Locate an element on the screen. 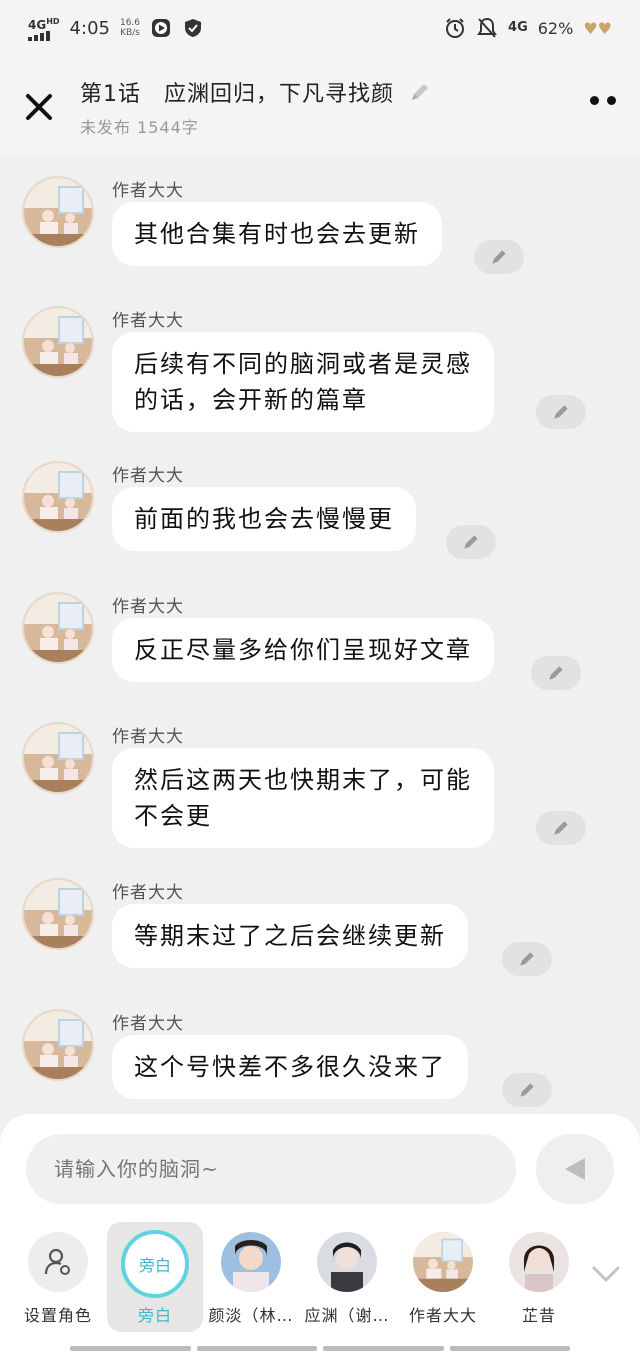 This screenshot has height=1351, width=640. idea-input is located at coordinates (271, 1169).